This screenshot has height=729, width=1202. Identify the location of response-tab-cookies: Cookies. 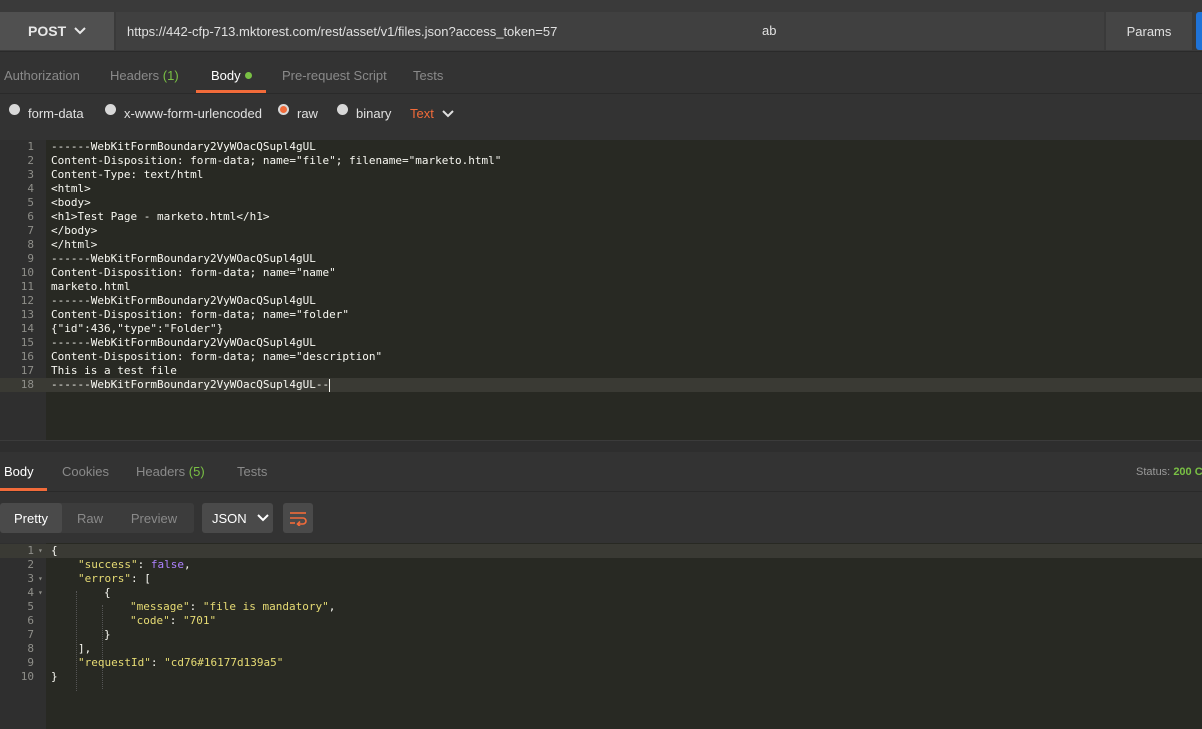
(85, 471).